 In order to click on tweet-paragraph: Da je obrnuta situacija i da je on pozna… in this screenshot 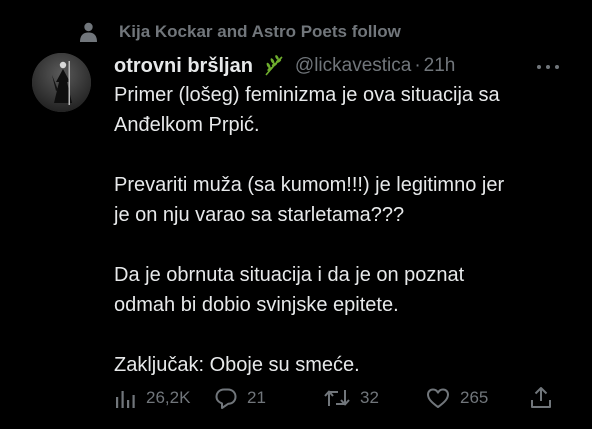, I will do `click(289, 290)`.